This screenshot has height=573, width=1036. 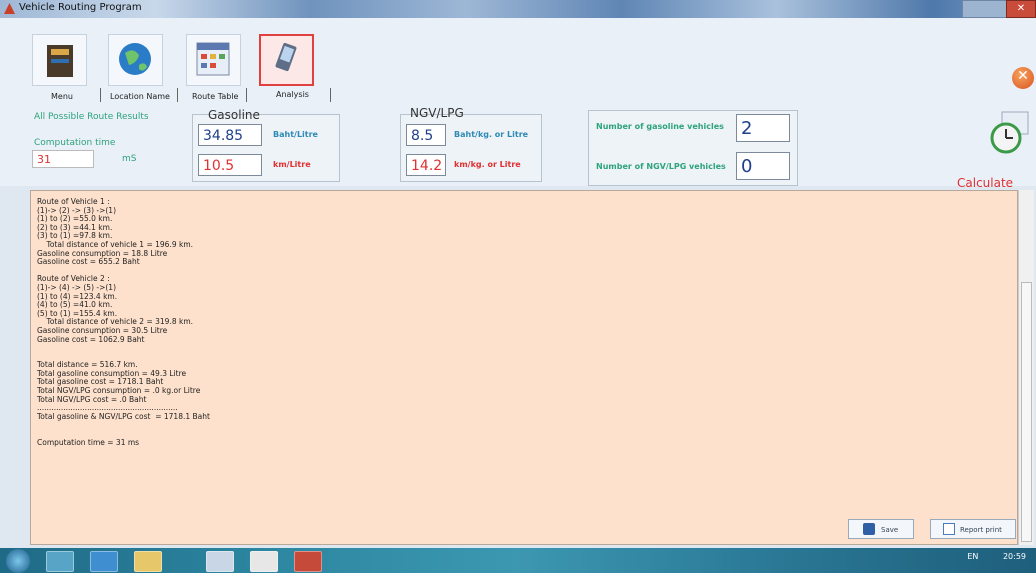 I want to click on report-print-button: Report print, so click(x=973, y=529).